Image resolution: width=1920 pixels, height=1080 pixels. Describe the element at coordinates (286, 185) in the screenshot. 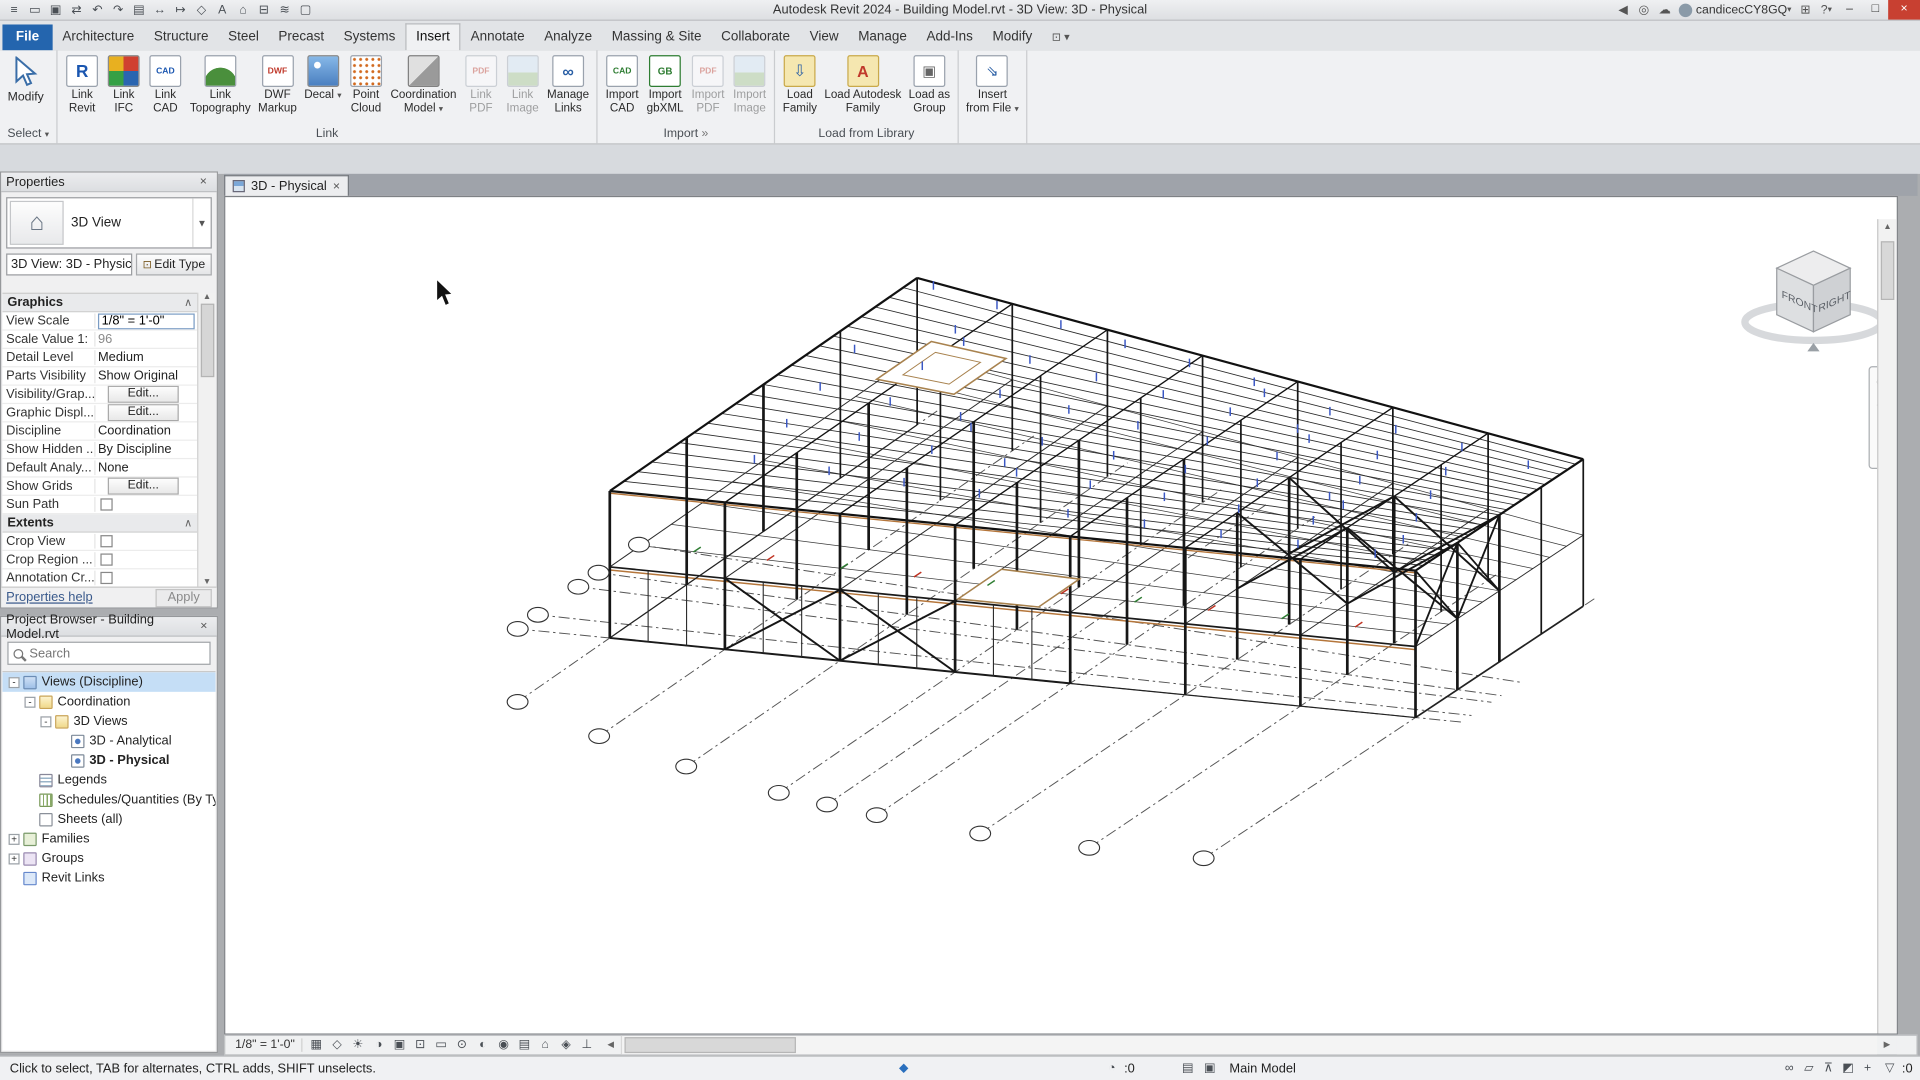

I see `view-tab-3d-physical: 3D - Physical ×` at that location.